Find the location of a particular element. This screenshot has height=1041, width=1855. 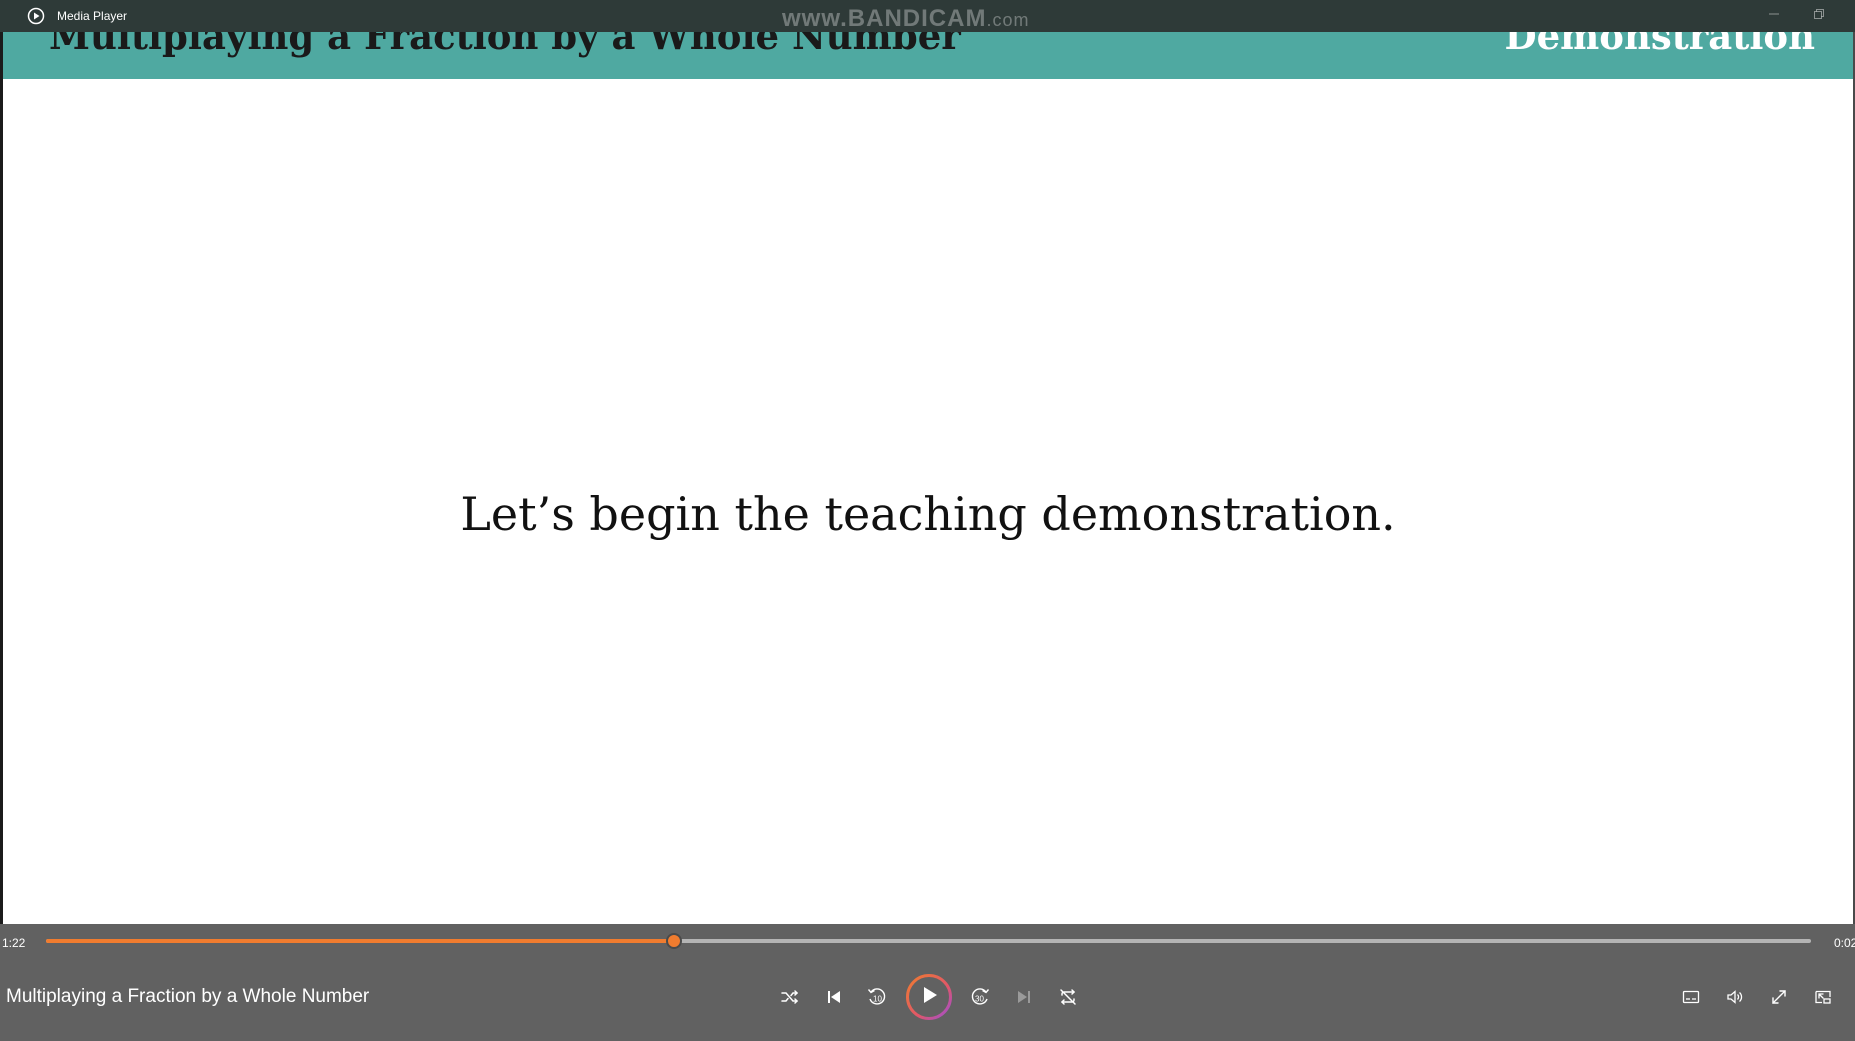

miniplayer-button is located at coordinates (1823, 997).